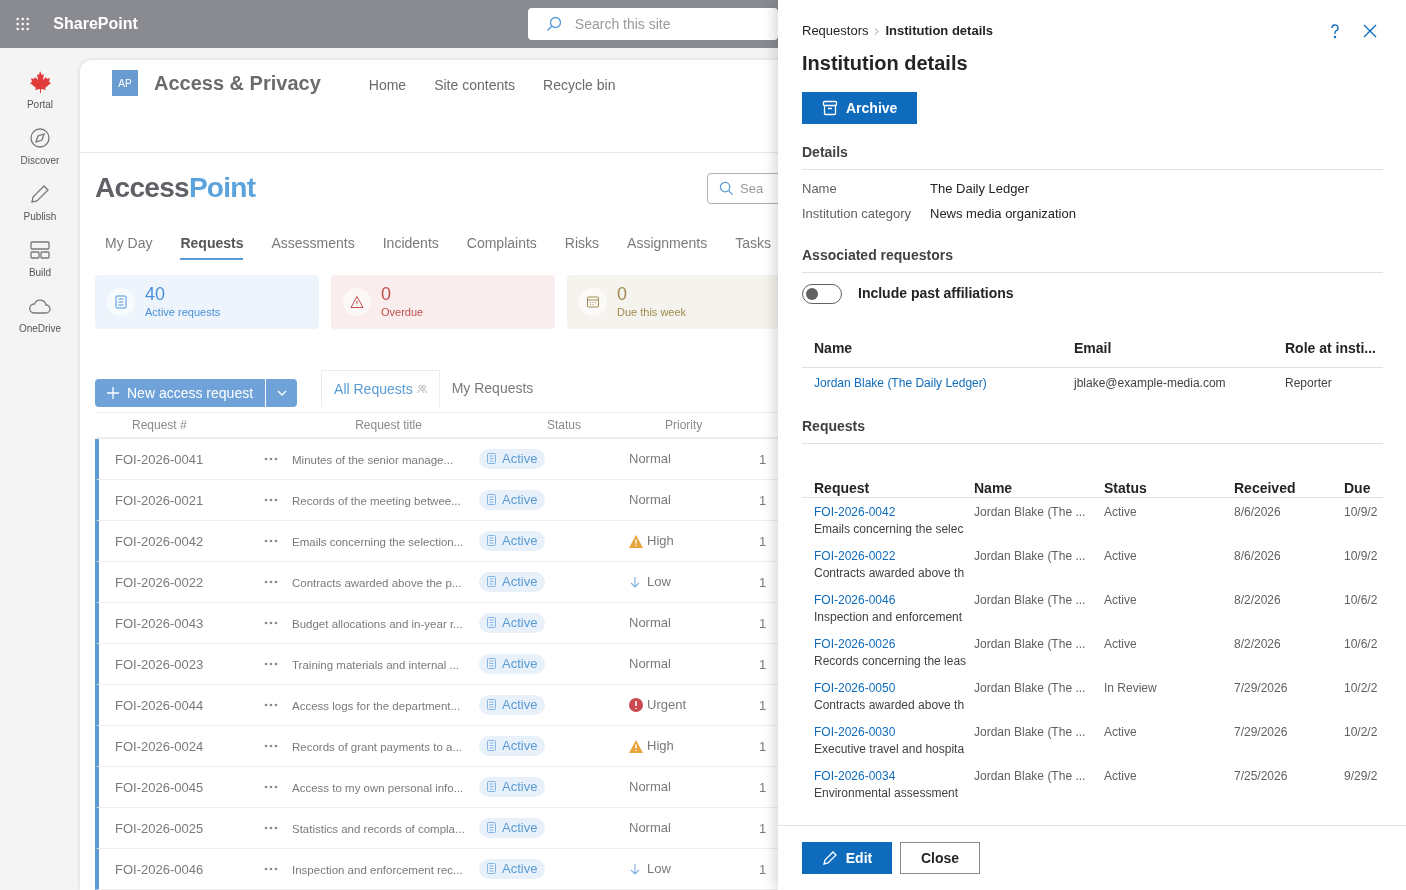 The height and width of the screenshot is (890, 1406). Describe the element at coordinates (860, 108) in the screenshot. I see `archive-button: Archive` at that location.